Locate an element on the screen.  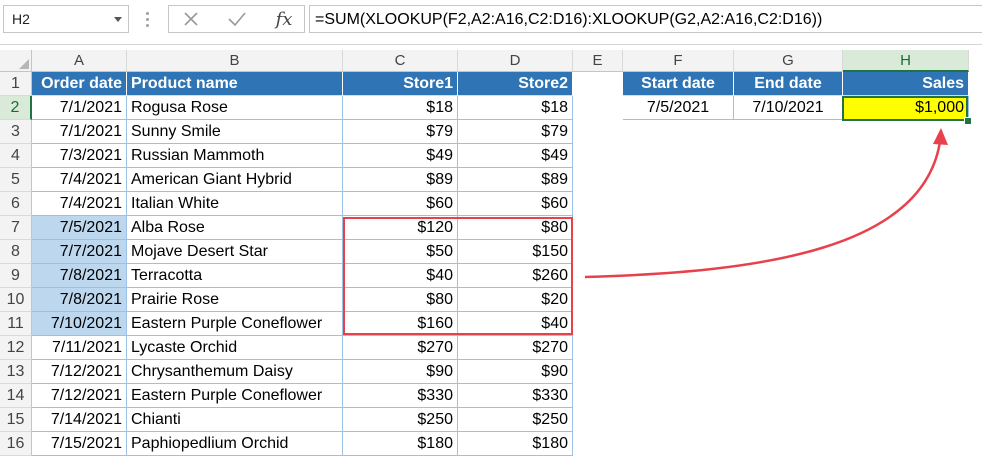
table-cell: Russian Mammoth is located at coordinates (235, 156).